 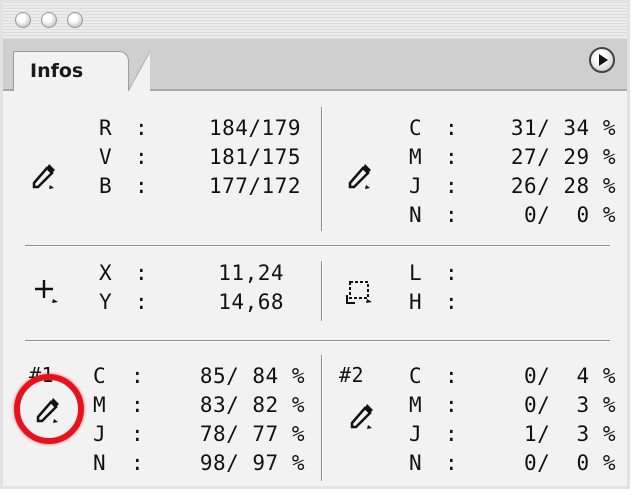 What do you see at coordinates (563, 128) in the screenshot?
I see `cmjn-value-c: 31/ 34 %` at bounding box center [563, 128].